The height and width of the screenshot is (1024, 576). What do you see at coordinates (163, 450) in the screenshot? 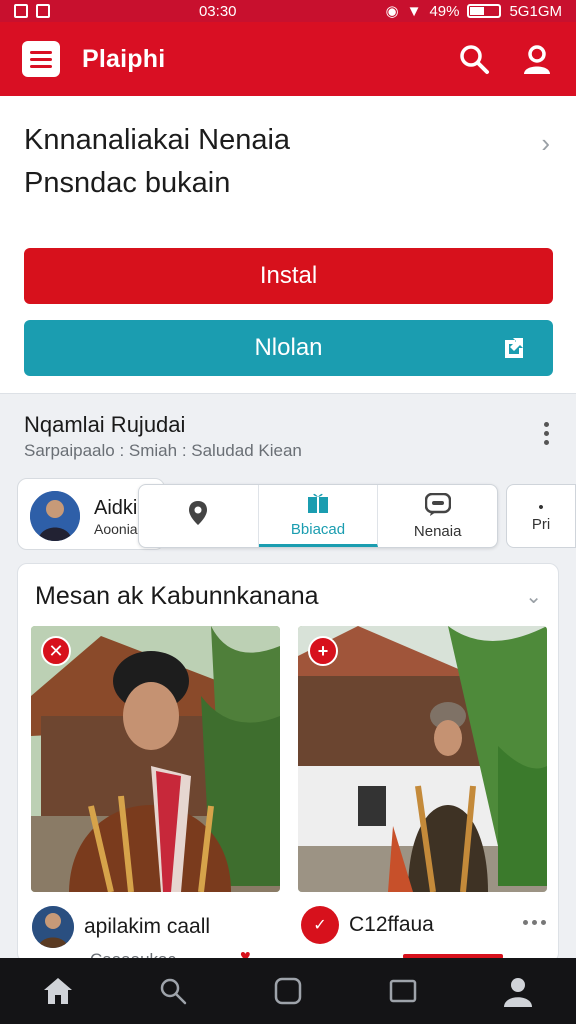
I see `section-subtitle: Sarpaipaalo : Smiah : Saludad Kiean` at bounding box center [163, 450].